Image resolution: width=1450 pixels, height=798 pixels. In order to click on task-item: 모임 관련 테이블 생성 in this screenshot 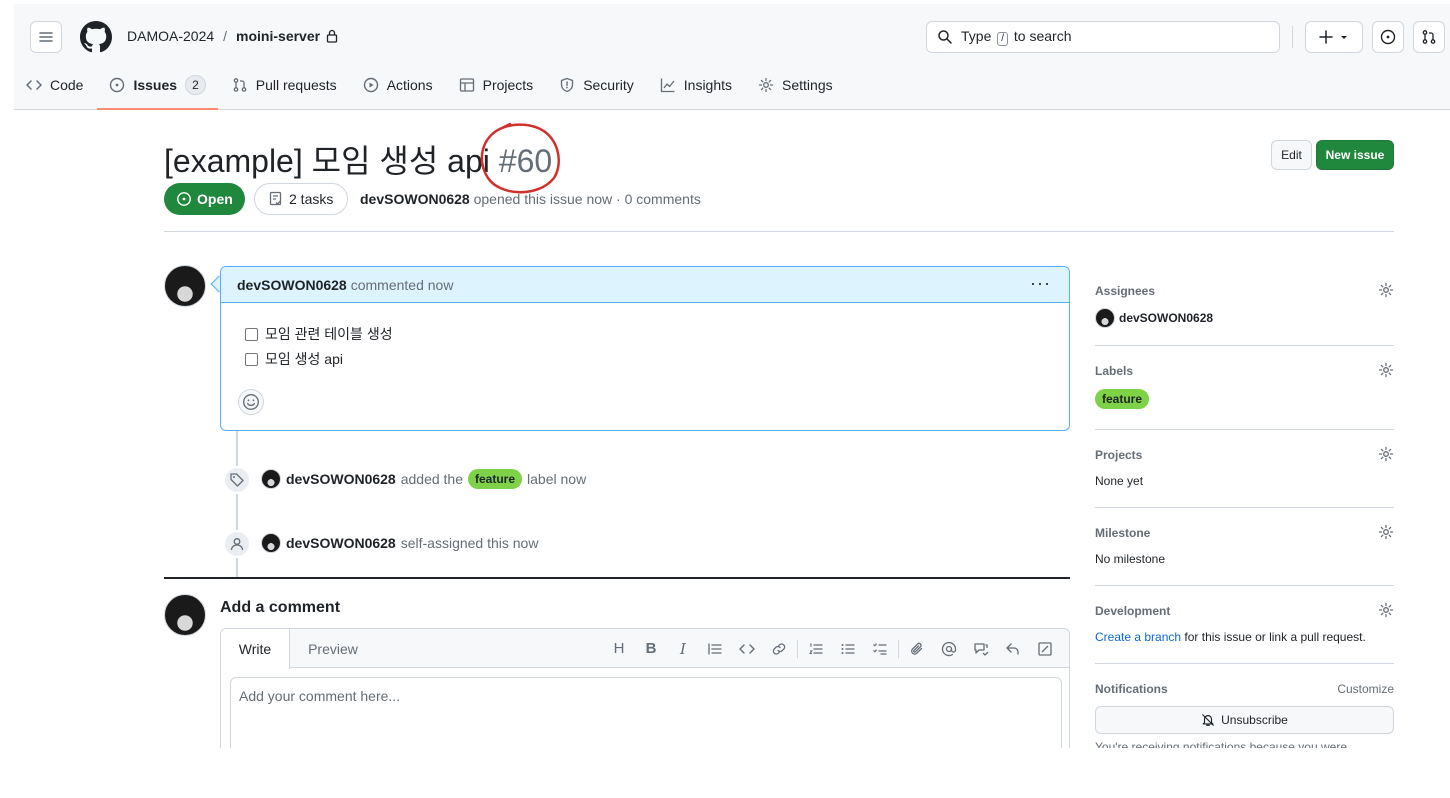, I will do `click(319, 334)`.